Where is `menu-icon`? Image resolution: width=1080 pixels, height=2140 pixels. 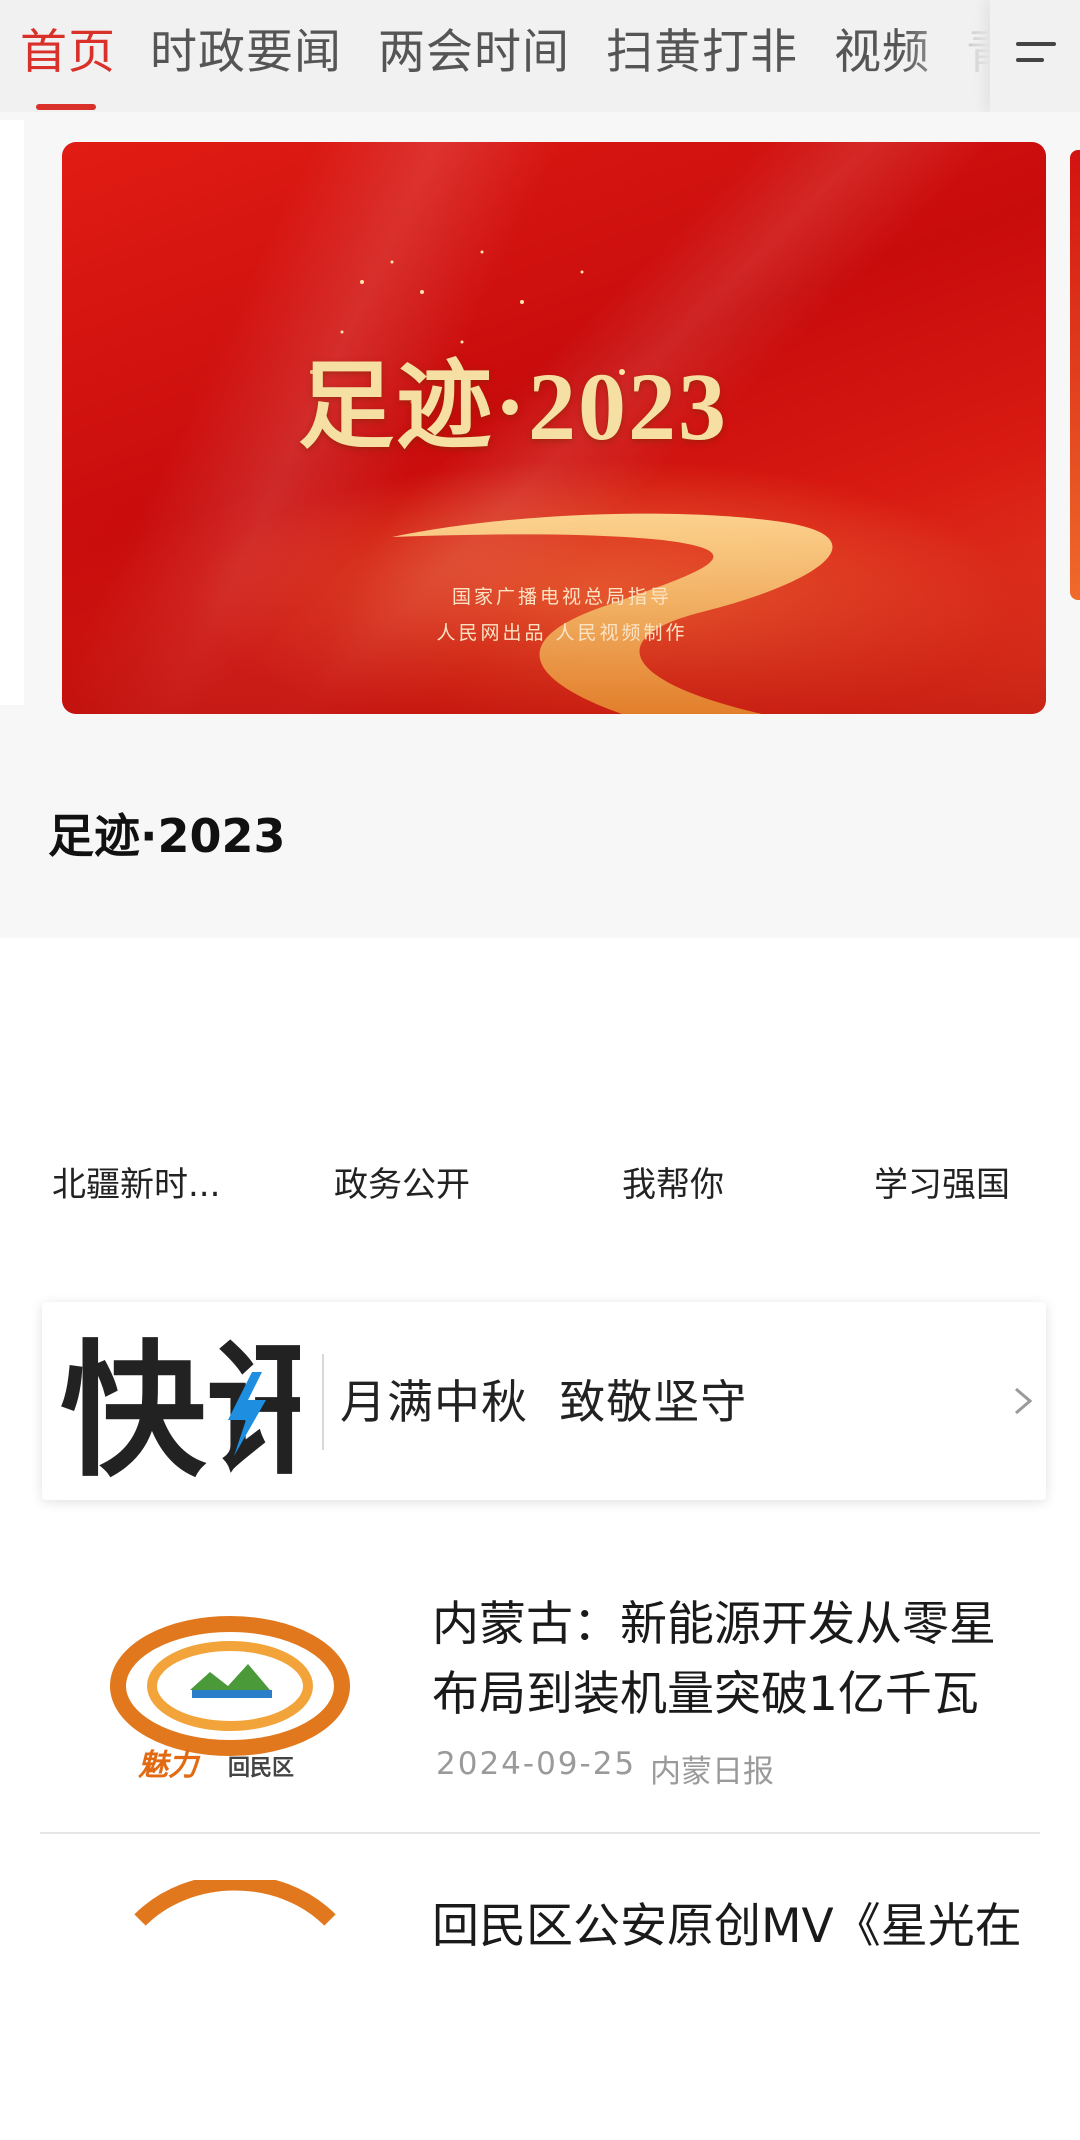 menu-icon is located at coordinates (1036, 44).